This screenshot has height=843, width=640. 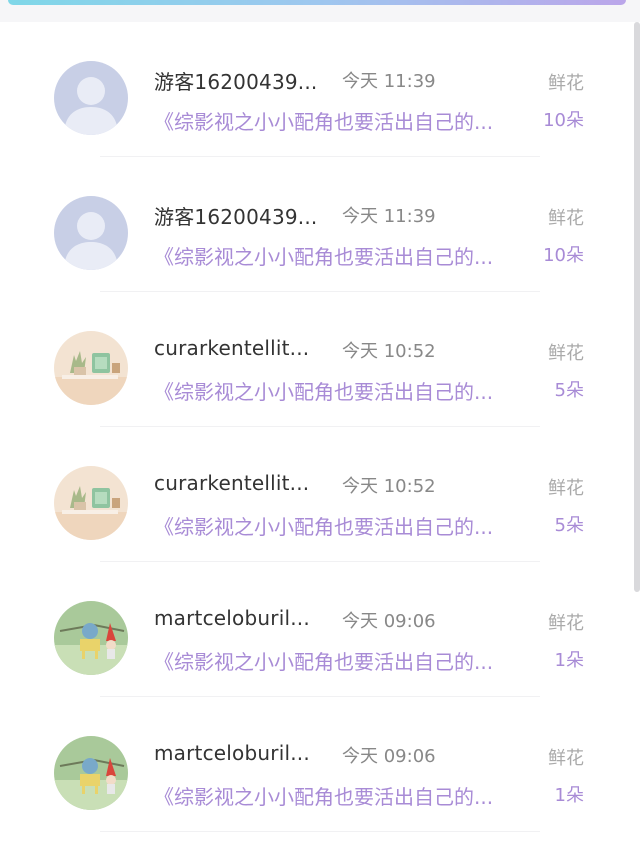 I want to click on scrollbar, so click(x=637, y=307).